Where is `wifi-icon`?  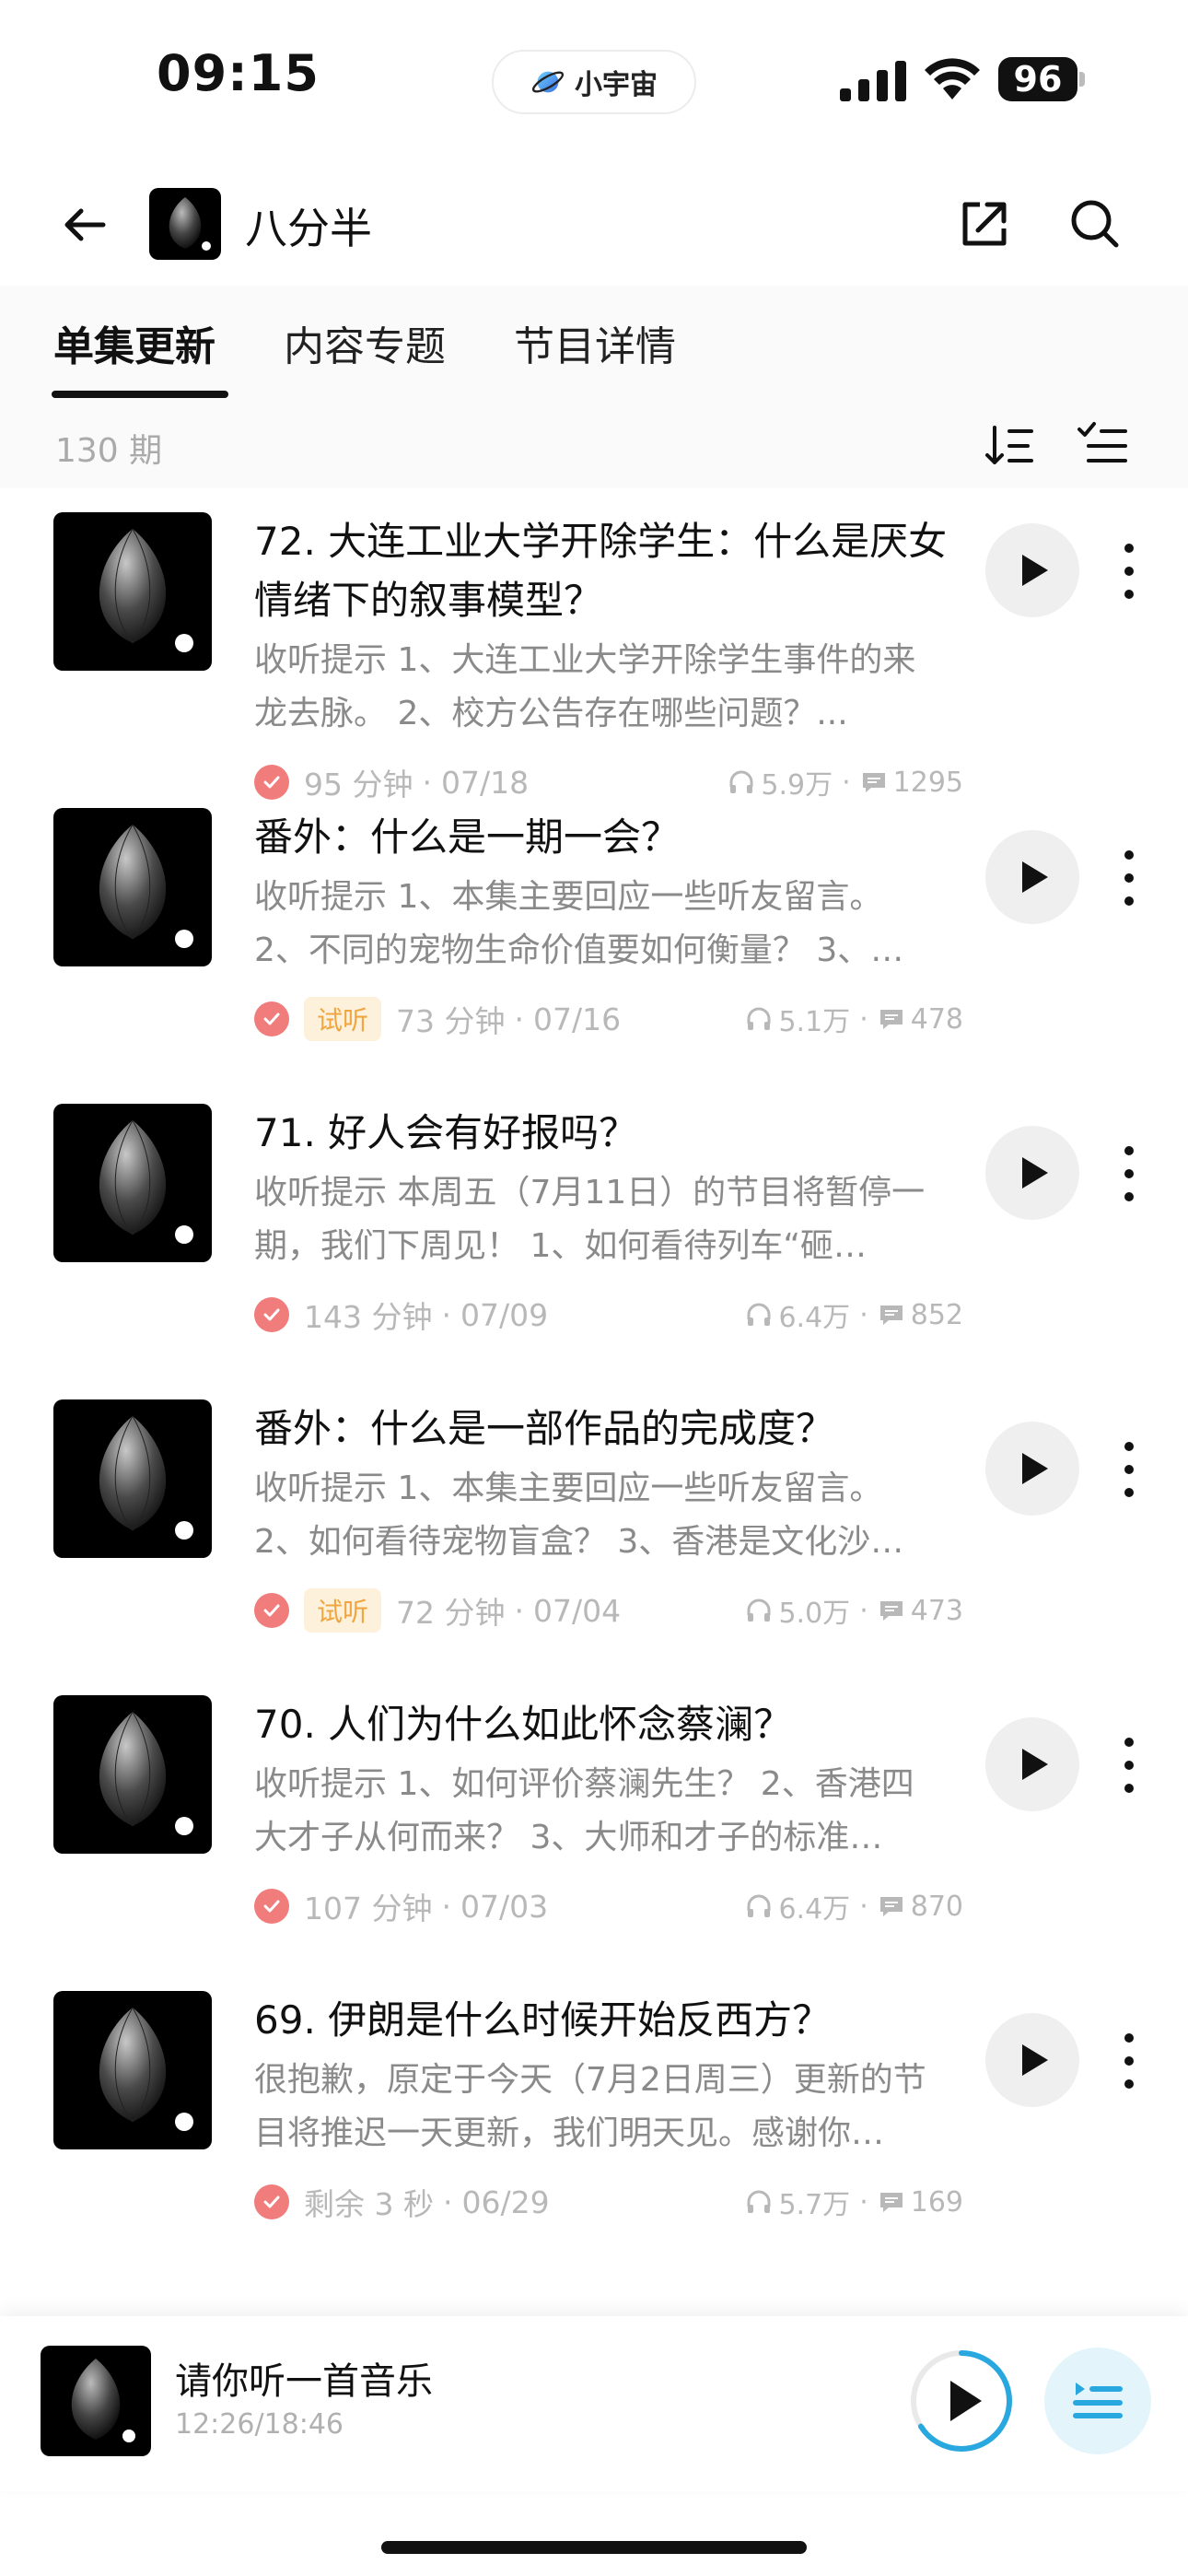 wifi-icon is located at coordinates (952, 79).